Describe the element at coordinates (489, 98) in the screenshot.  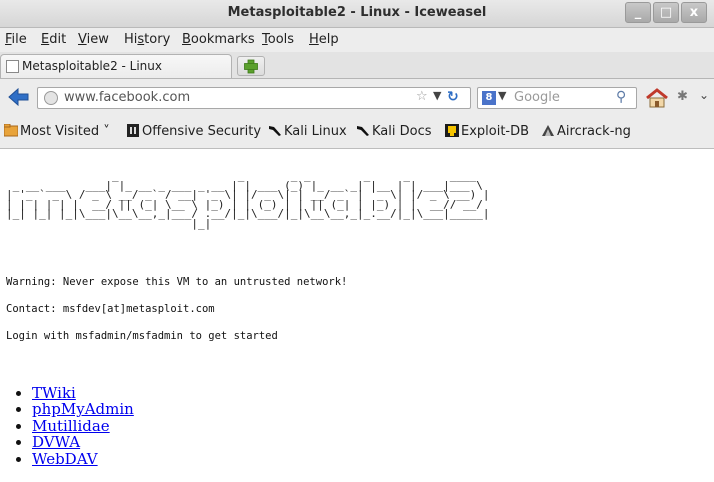
I see `search-engine-icon: 8` at that location.